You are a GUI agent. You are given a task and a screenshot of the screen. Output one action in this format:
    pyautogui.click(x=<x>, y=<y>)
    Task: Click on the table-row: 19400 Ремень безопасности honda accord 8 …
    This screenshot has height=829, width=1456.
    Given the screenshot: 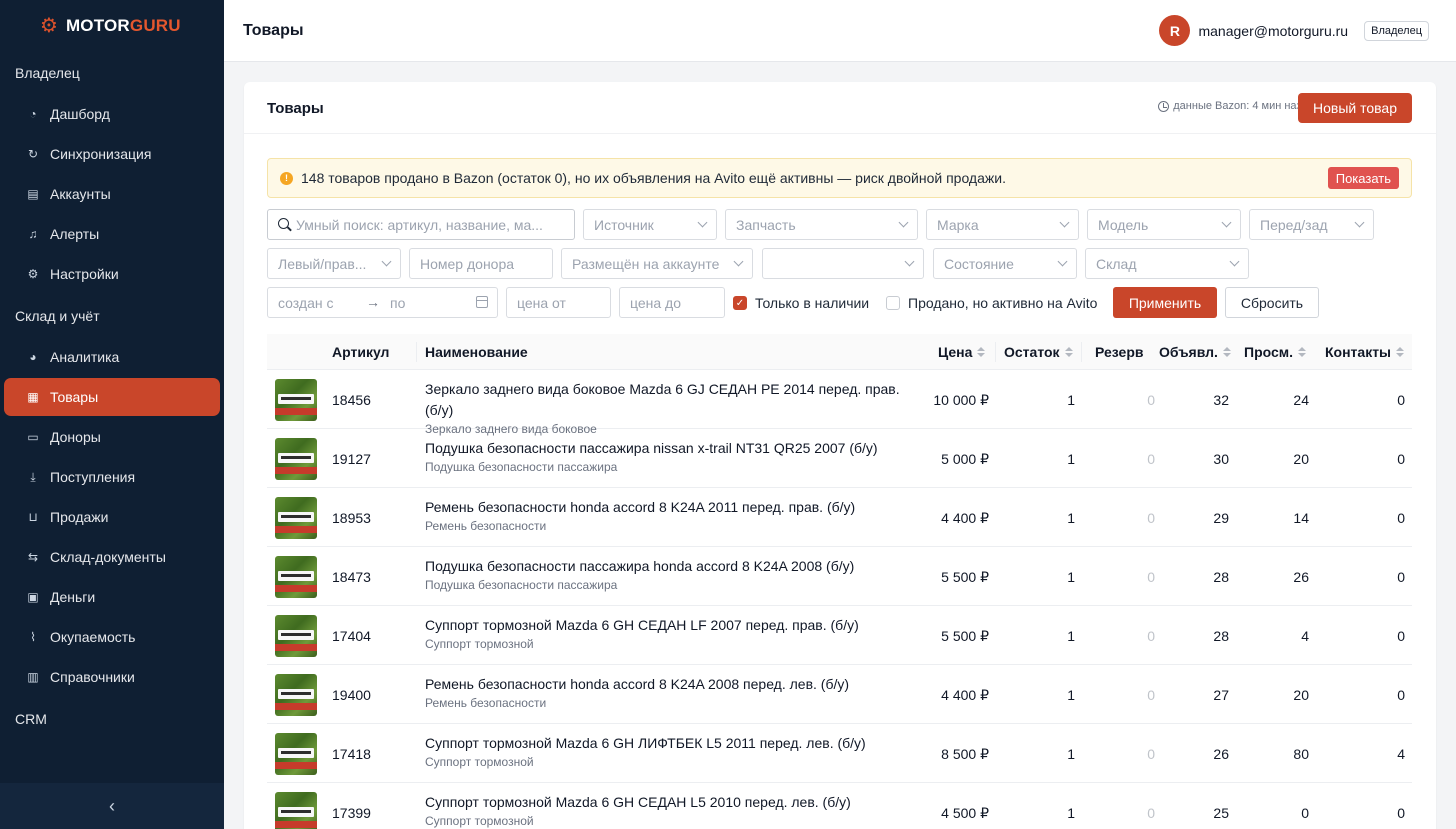 What is the action you would take?
    pyautogui.click(x=839, y=694)
    